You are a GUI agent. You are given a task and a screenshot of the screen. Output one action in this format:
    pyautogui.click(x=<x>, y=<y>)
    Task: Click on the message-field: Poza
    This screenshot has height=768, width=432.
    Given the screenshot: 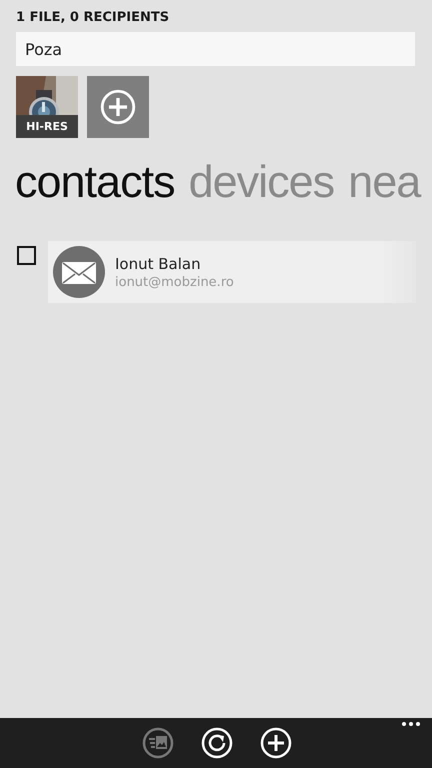 What is the action you would take?
    pyautogui.click(x=215, y=49)
    